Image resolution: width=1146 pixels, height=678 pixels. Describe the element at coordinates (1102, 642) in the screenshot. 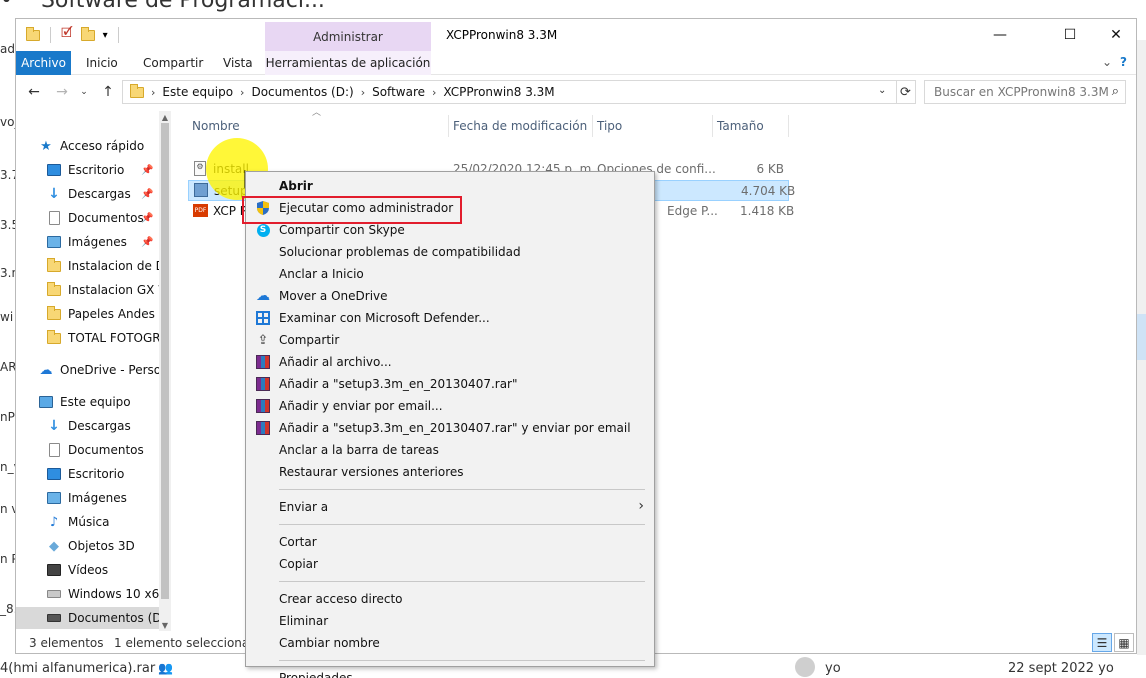

I see `details-view-button: ☰` at that location.